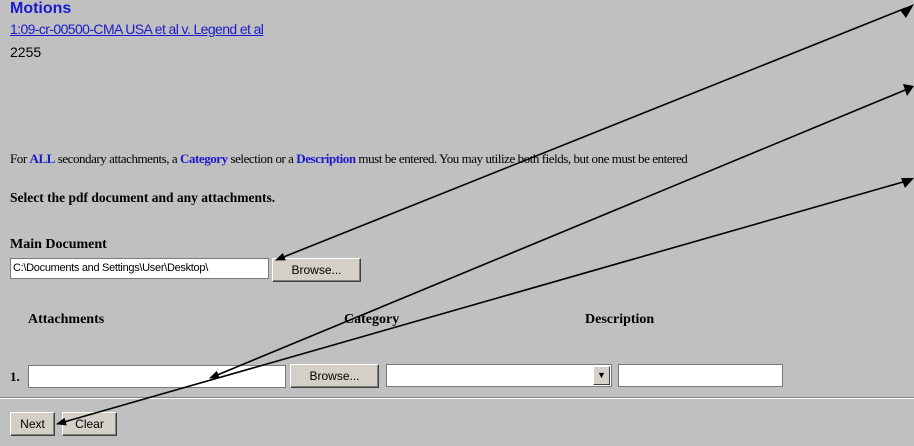  I want to click on notice-all-word: ALL, so click(42, 158).